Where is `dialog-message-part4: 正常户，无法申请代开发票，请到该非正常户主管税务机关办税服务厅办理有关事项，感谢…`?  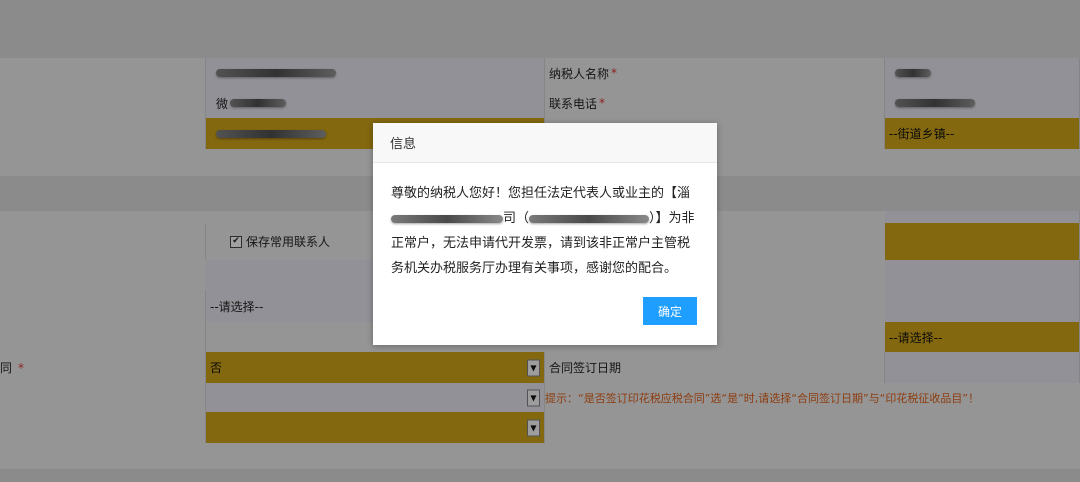
dialog-message-part4: 正常户，无法申请代开发票，请到该非正常户主管税务机关办税服务厅办理有关事项，感谢… is located at coordinates (541, 256).